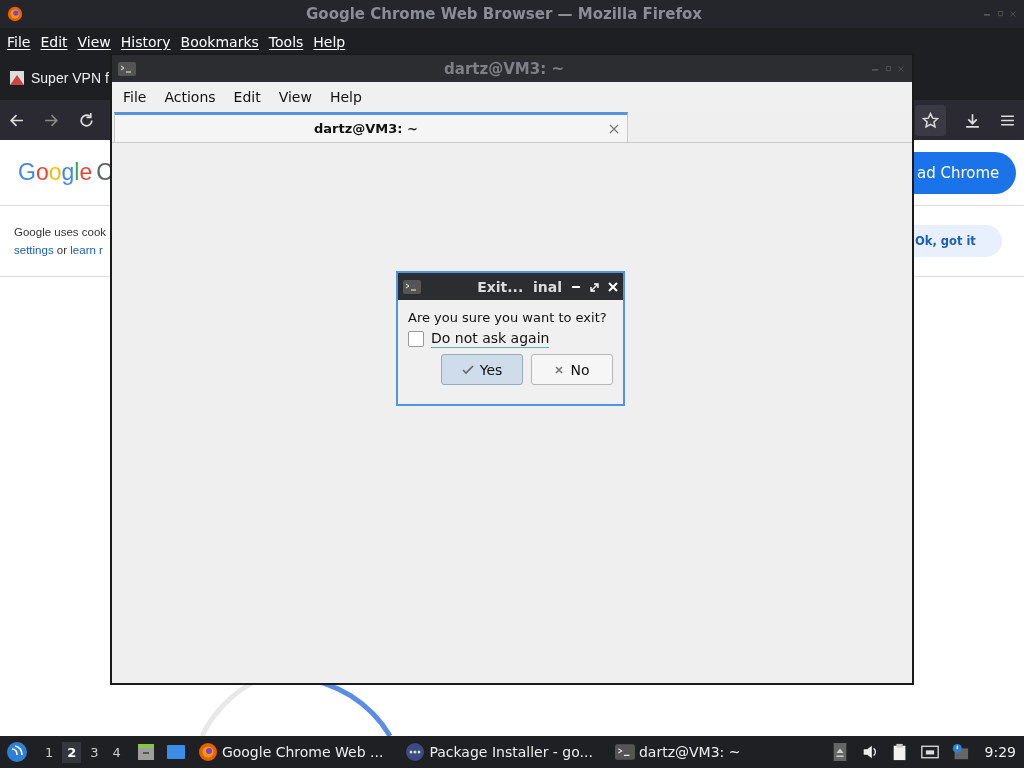 Image resolution: width=1024 pixels, height=768 pixels. What do you see at coordinates (929, 752) in the screenshot?
I see `network-icon` at bounding box center [929, 752].